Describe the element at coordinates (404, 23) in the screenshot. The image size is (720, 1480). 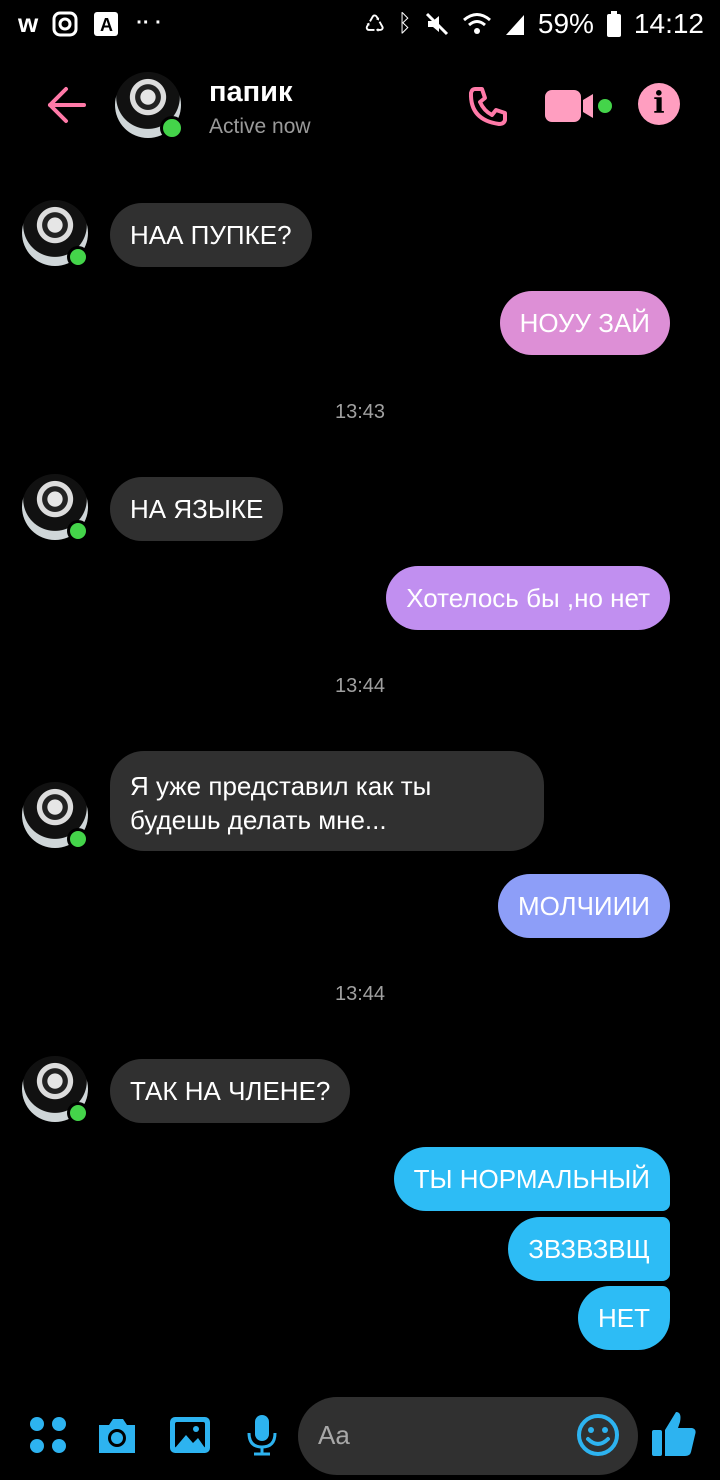
I see `bluetooth-icon: ᛒ` at that location.